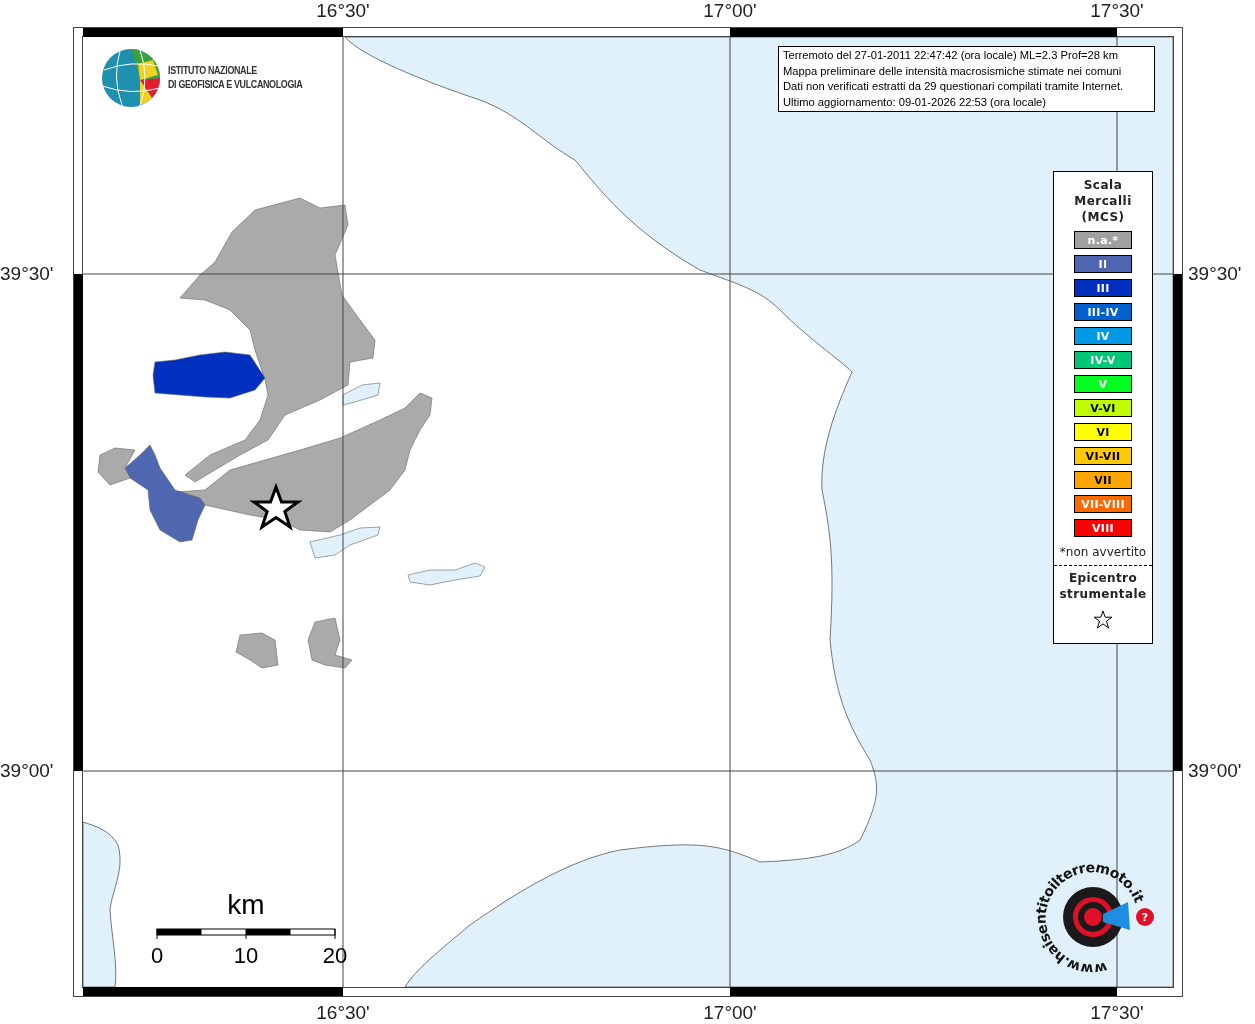 The width and height of the screenshot is (1255, 1024). What do you see at coordinates (1103, 336) in the screenshot?
I see `intensity-swatch: IV` at bounding box center [1103, 336].